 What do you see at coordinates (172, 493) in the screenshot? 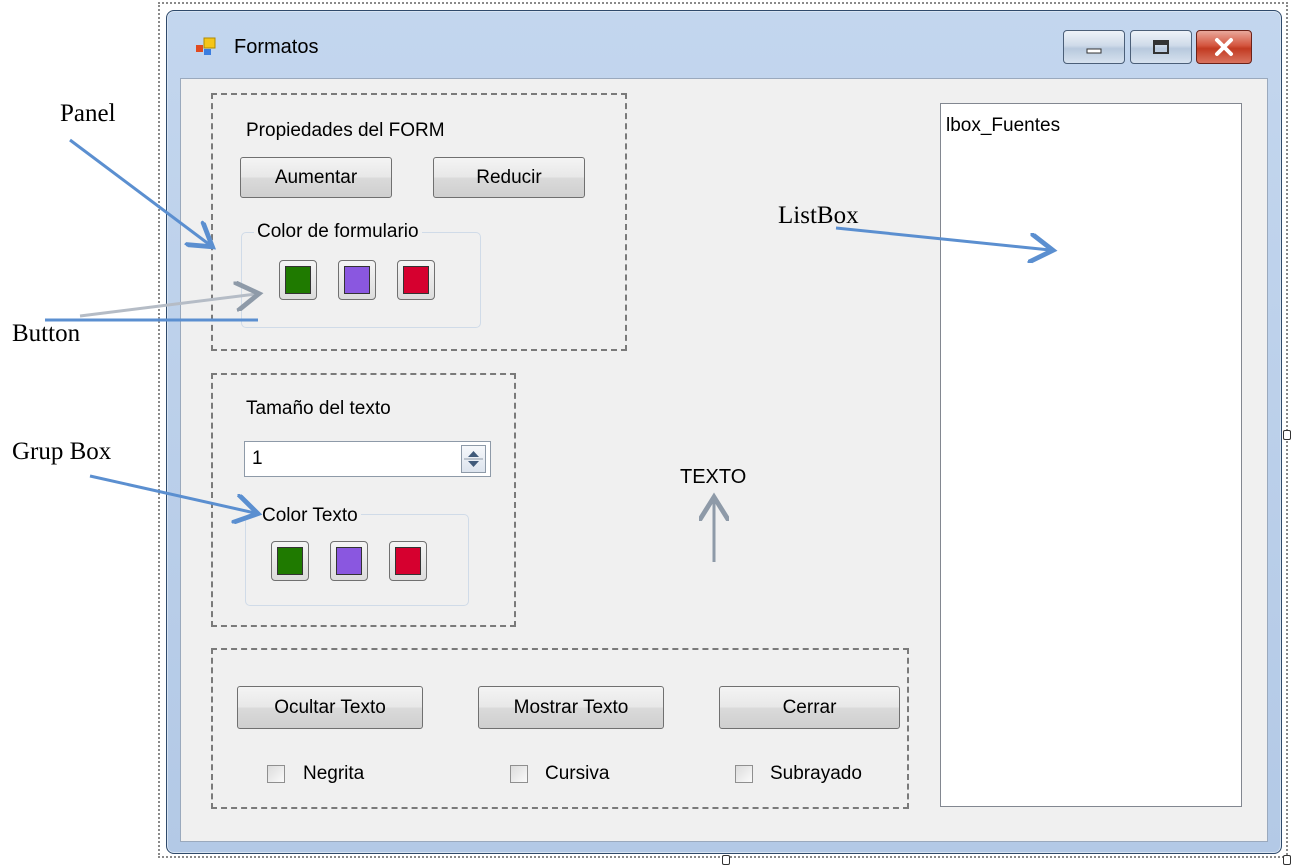
I see `arrow-groupbox` at bounding box center [172, 493].